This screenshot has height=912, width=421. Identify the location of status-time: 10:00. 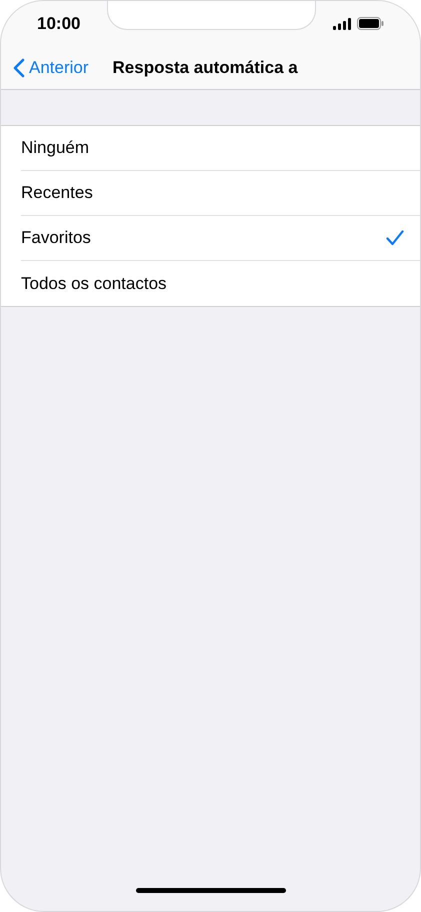
(58, 23).